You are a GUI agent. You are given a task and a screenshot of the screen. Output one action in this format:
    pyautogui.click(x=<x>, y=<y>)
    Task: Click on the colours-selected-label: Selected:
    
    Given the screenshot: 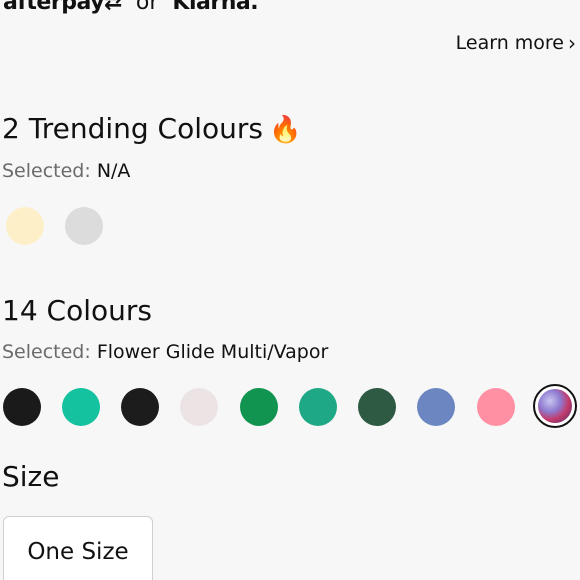 What is the action you would take?
    pyautogui.click(x=46, y=352)
    